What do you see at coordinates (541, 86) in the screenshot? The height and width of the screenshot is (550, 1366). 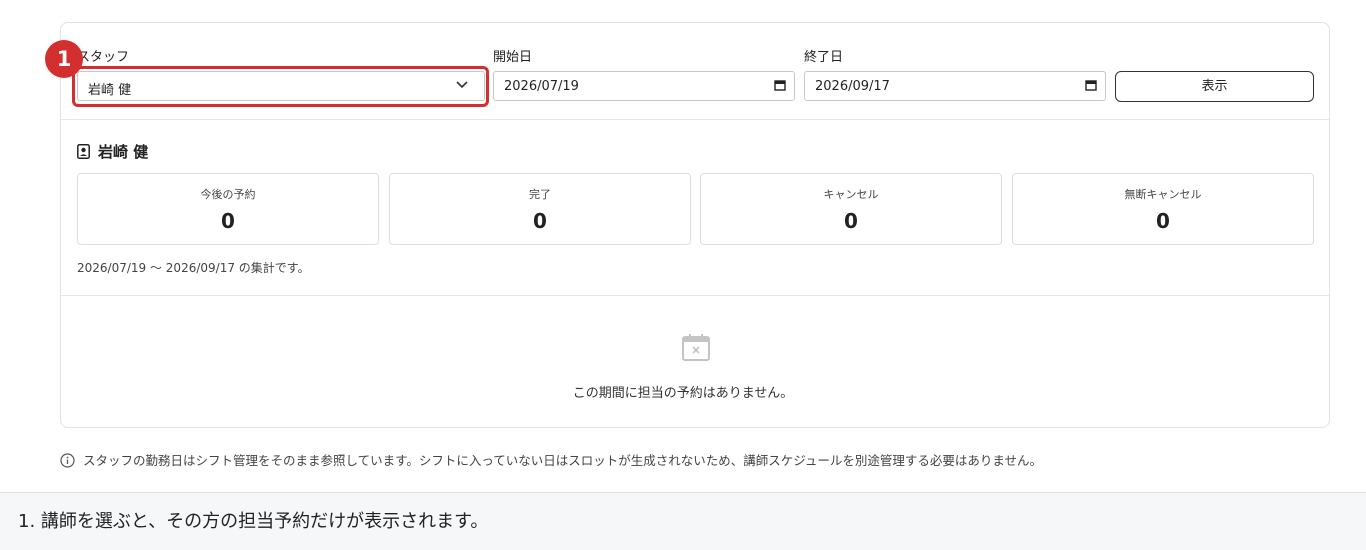 I see `start-date-value: 2026/07/19` at bounding box center [541, 86].